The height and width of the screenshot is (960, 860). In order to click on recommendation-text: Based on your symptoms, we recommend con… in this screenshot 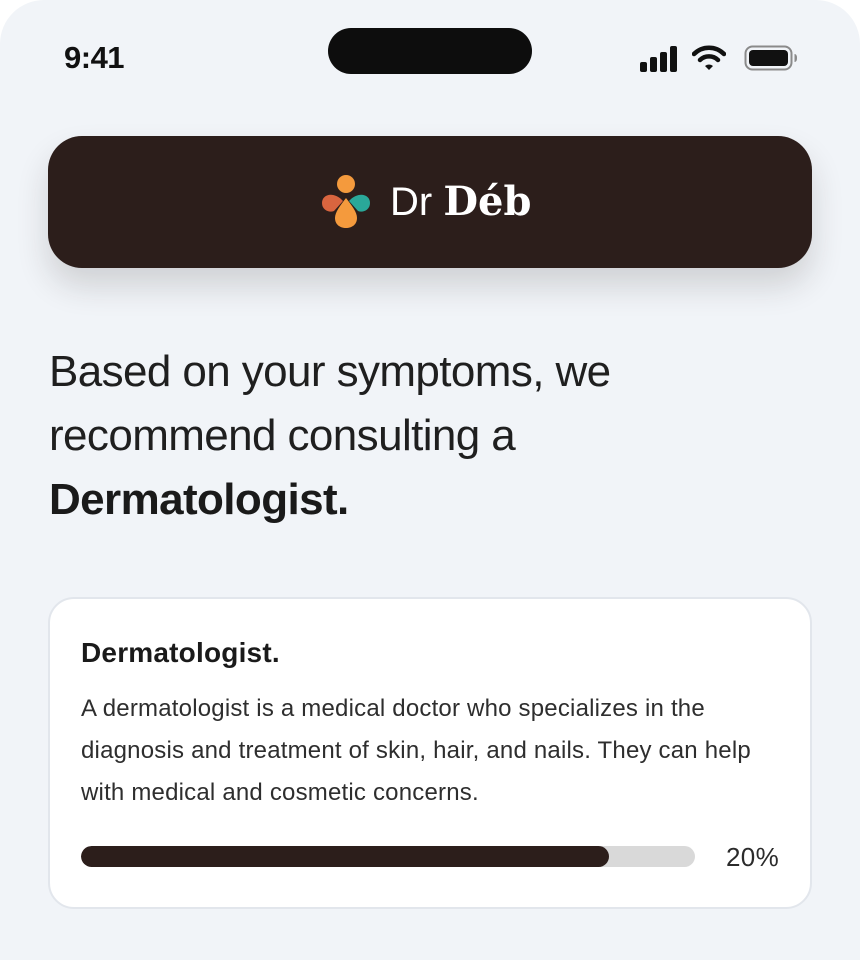, I will do `click(330, 403)`.